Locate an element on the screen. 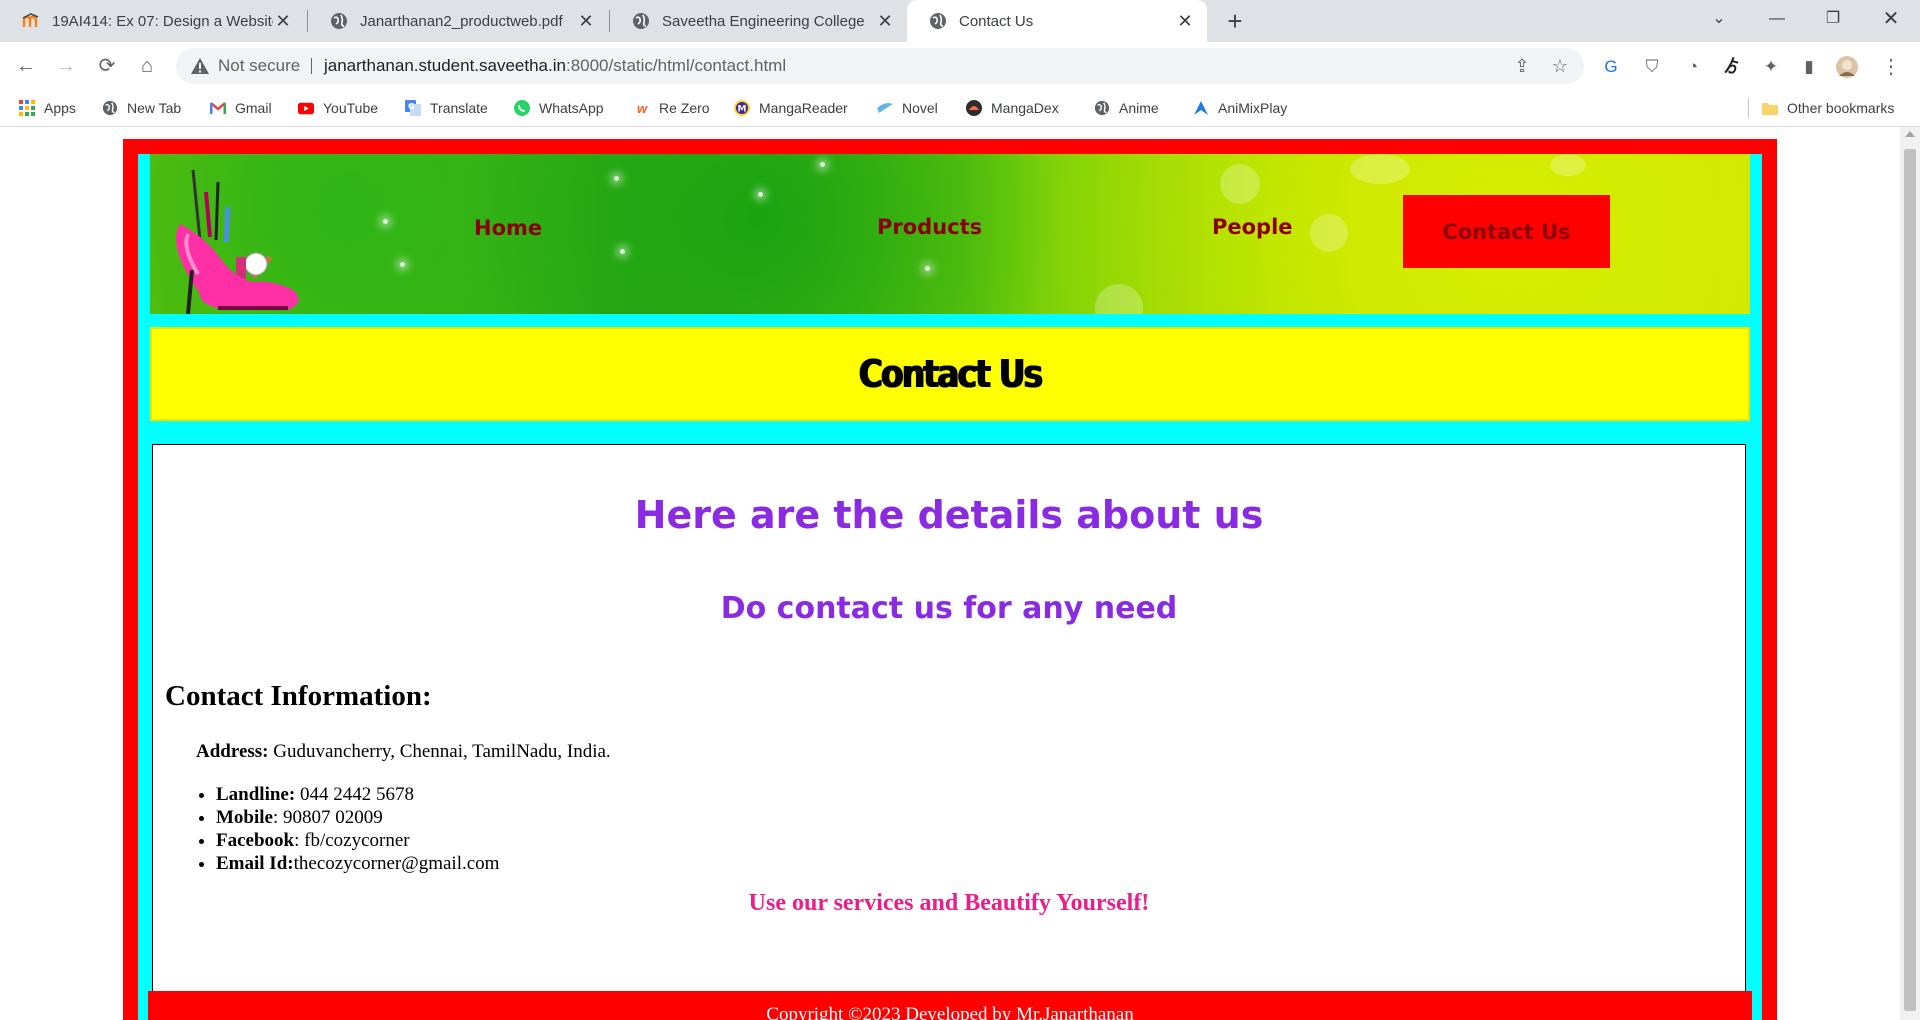  details-heading: Here are the details about us is located at coordinates (949, 515).